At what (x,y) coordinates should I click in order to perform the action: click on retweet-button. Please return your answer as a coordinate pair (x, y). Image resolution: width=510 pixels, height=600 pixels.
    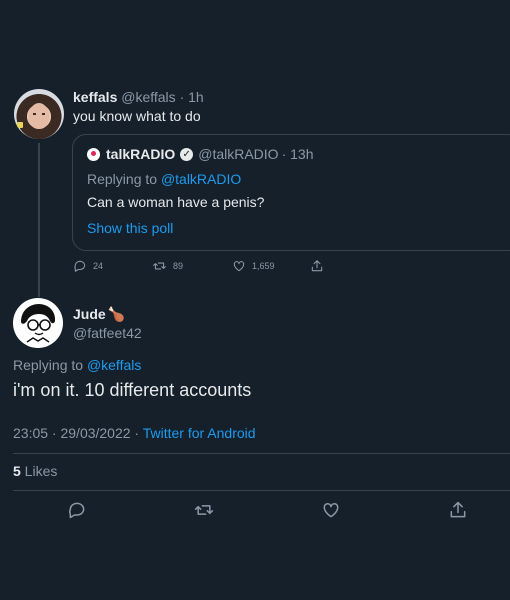
    Looking at the image, I should click on (204, 510).